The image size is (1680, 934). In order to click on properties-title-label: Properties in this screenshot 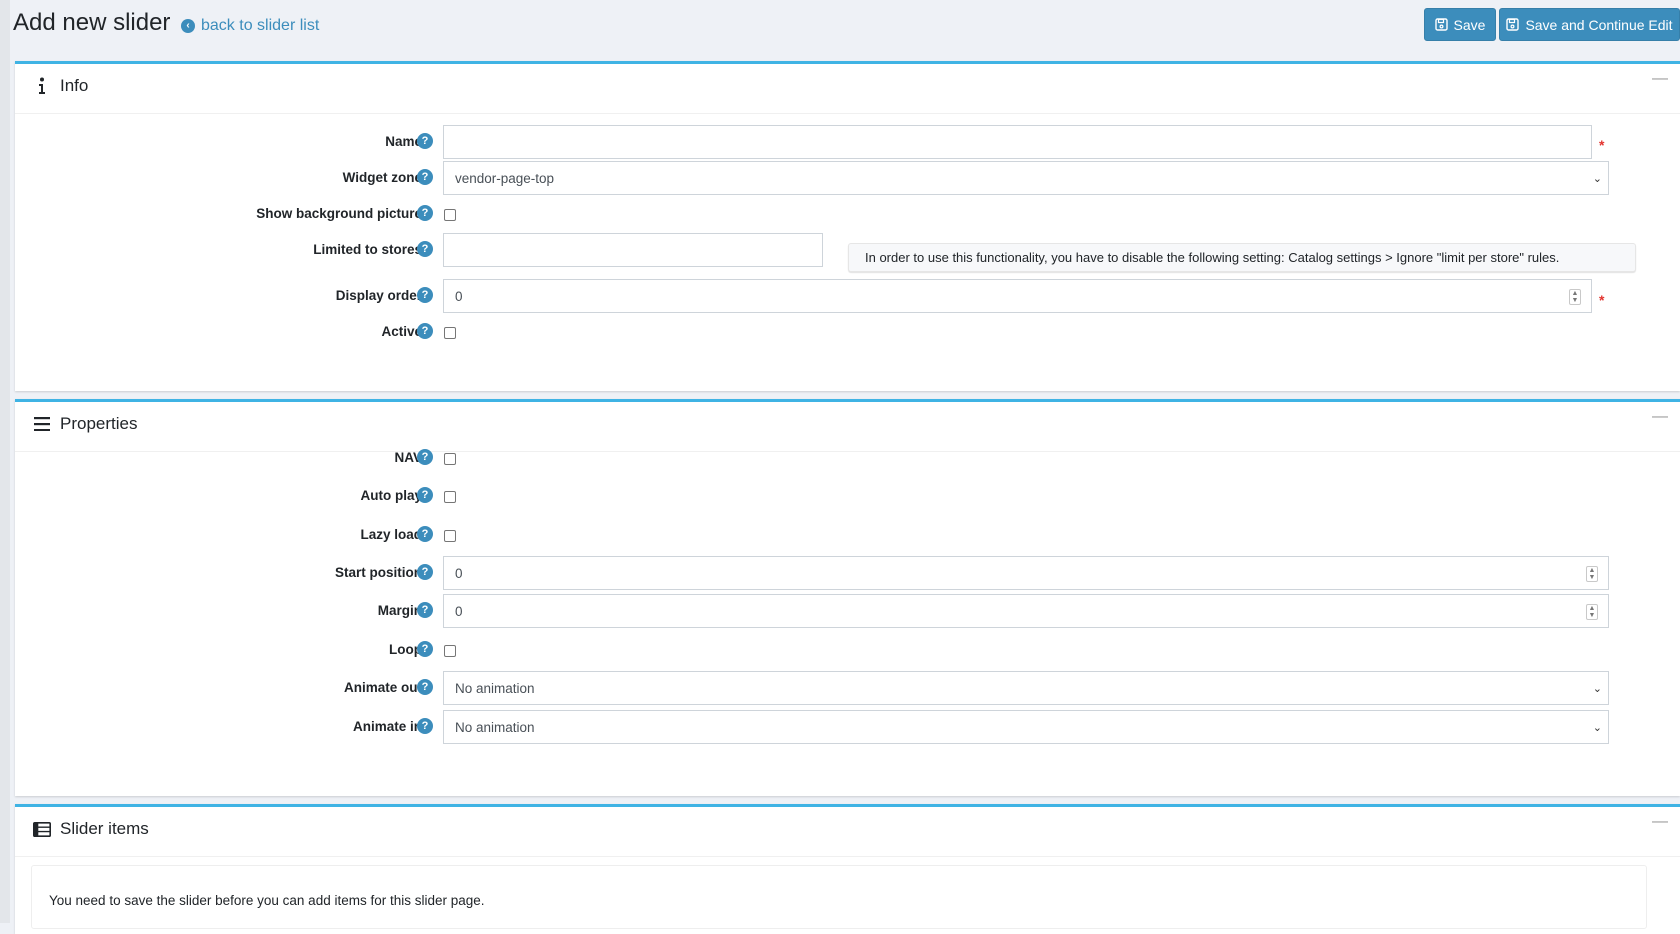, I will do `click(99, 423)`.